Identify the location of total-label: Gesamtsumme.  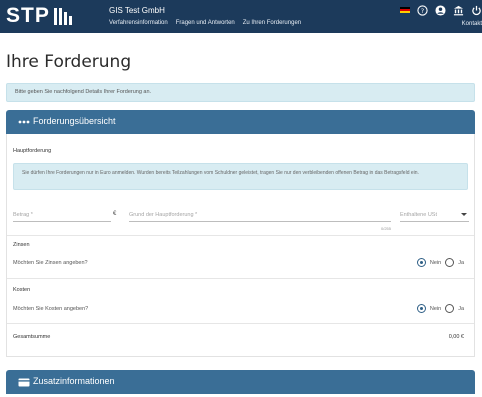
(32, 337).